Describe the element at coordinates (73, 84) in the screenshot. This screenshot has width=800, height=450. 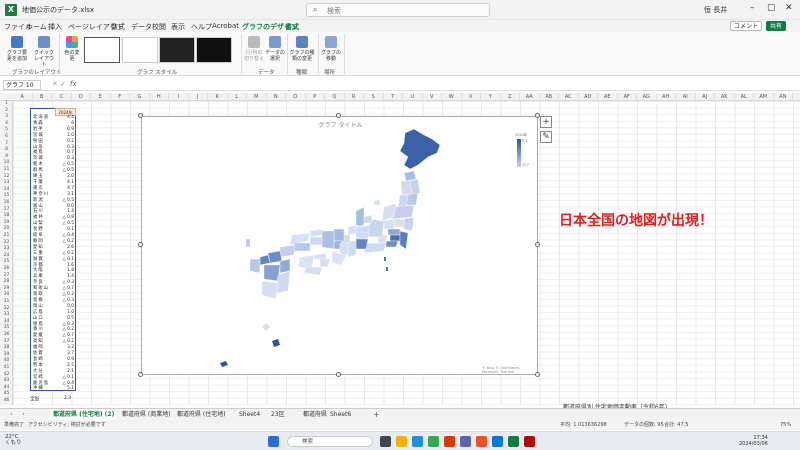
I see `fx-icon: fx` at that location.